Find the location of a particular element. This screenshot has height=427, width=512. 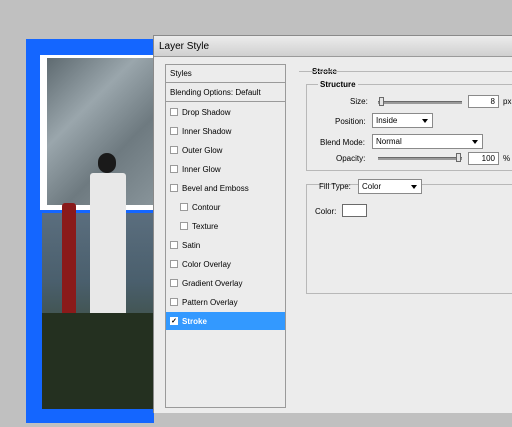

style-checkbox-gradient-overlay is located at coordinates (174, 283).